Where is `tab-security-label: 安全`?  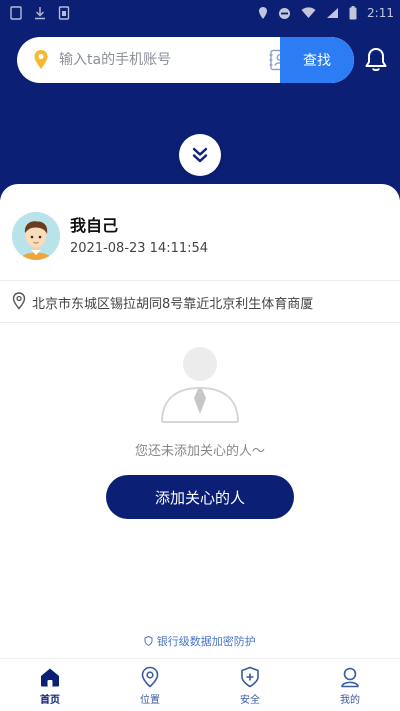
tab-security-label: 安全 is located at coordinates (250, 700).